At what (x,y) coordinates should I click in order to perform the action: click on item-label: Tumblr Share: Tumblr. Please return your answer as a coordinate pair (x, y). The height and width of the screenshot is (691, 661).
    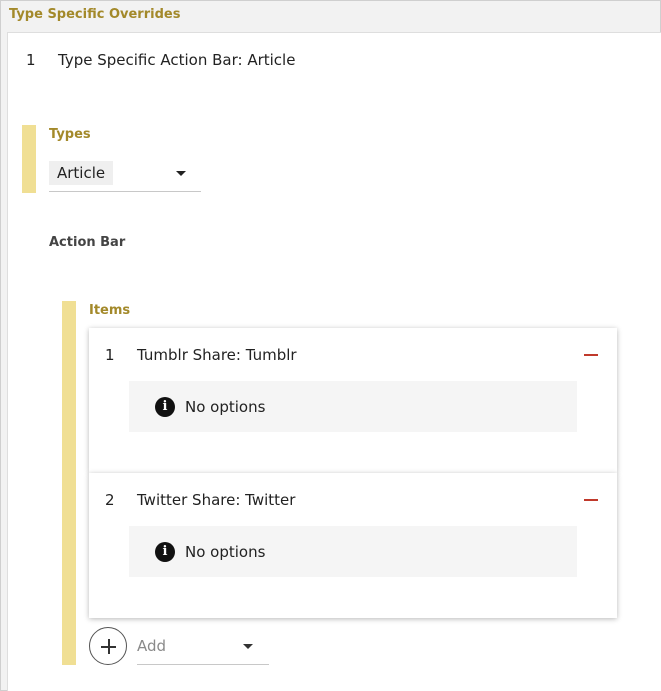
    Looking at the image, I should click on (217, 355).